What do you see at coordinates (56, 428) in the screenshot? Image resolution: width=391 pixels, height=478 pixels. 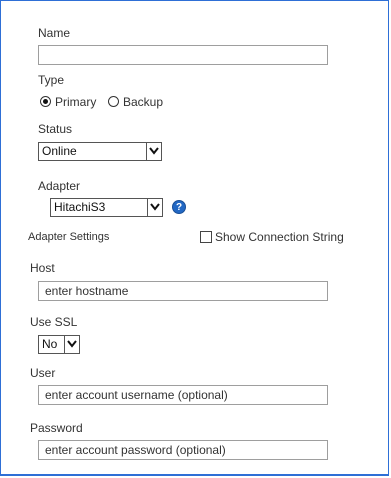 I see `password-label: Password` at bounding box center [56, 428].